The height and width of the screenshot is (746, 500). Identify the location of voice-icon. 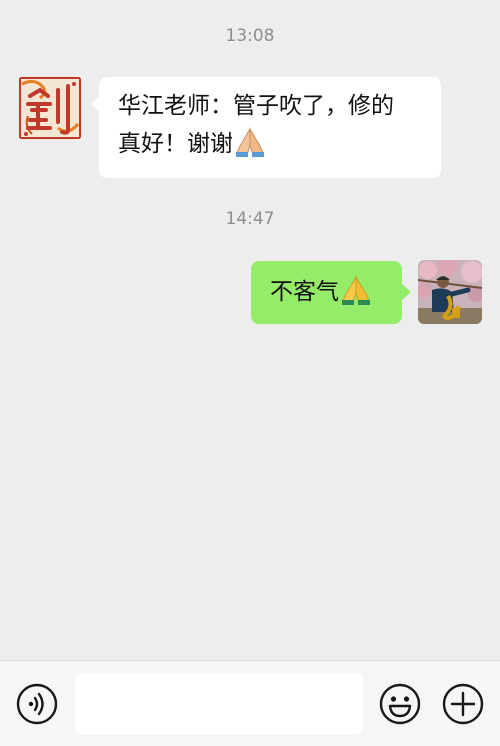
(37, 704).